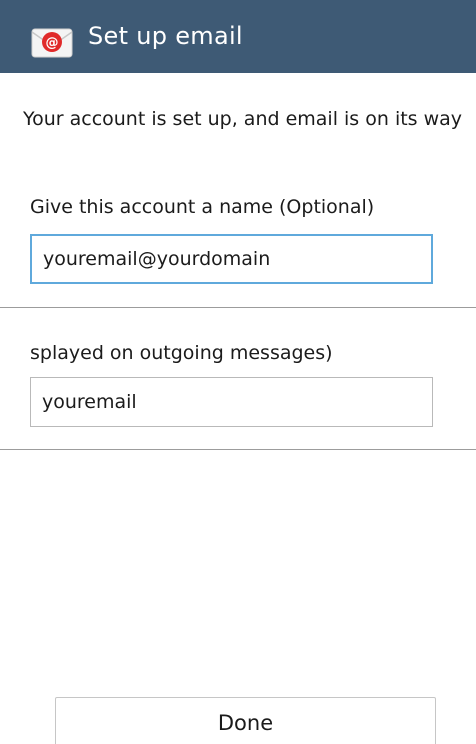 This screenshot has width=476, height=744. Describe the element at coordinates (231, 402) in the screenshot. I see `sender-name-input` at that location.